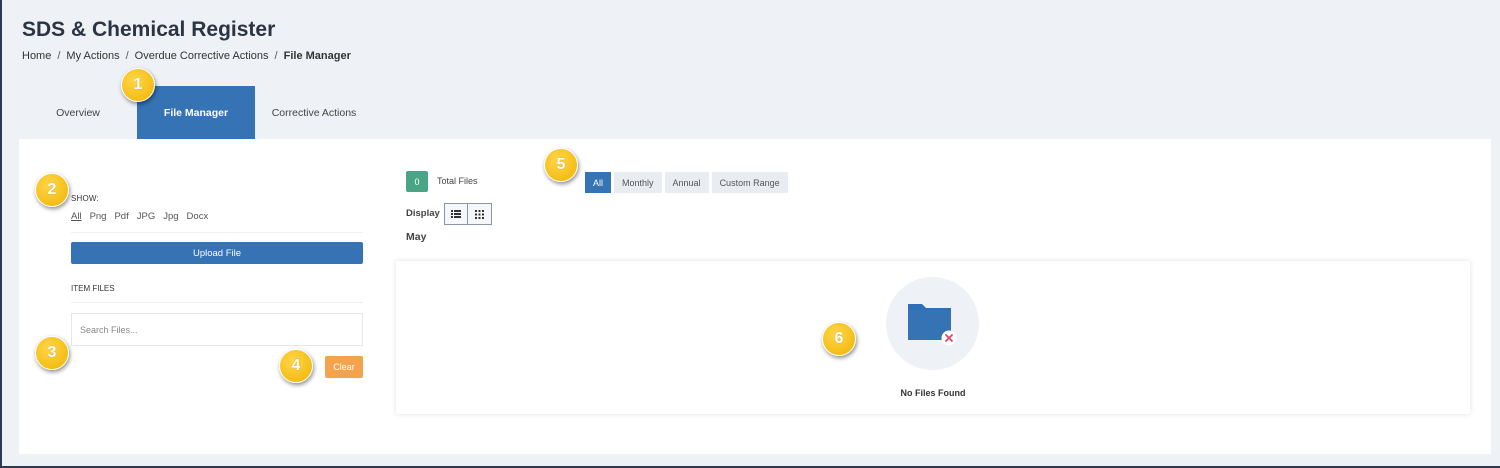 Image resolution: width=1500 pixels, height=468 pixels. Describe the element at coordinates (76, 216) in the screenshot. I see `filter-all: All` at that location.